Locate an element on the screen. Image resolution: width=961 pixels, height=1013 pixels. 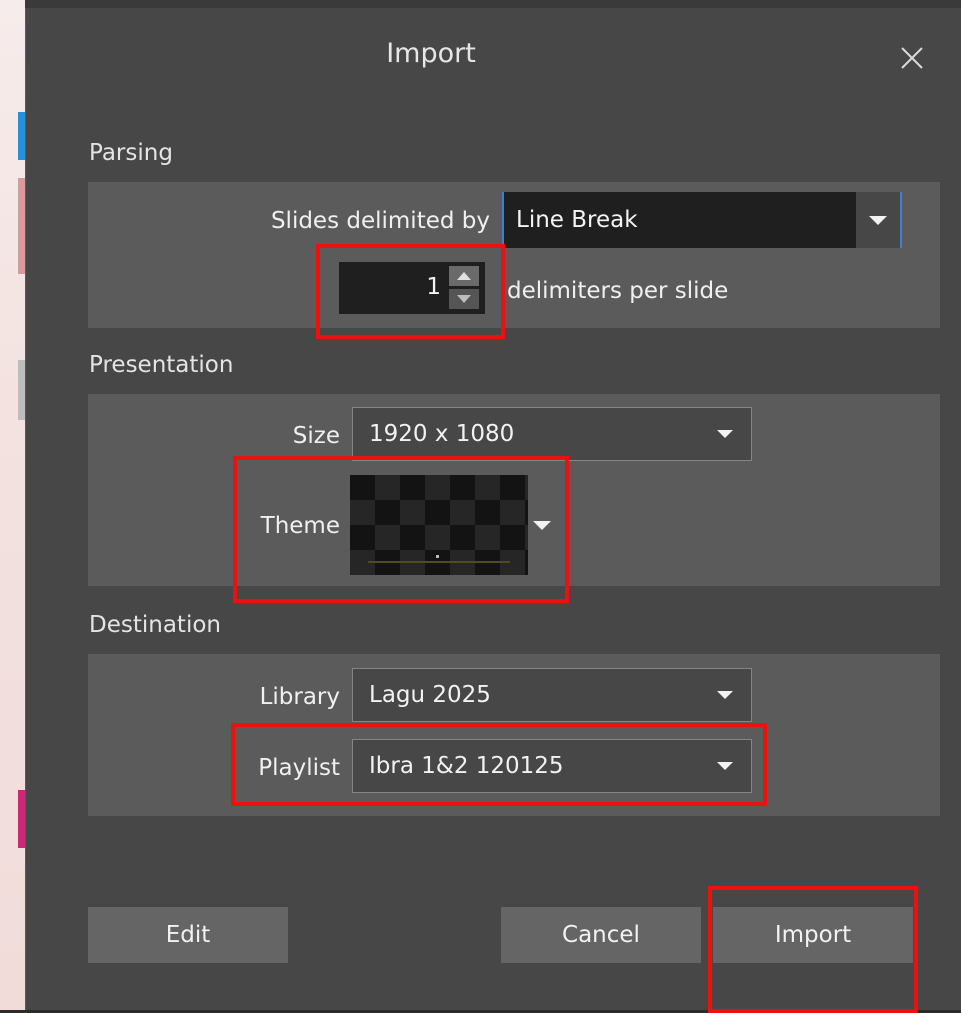
edit-button: Edit is located at coordinates (188, 935).